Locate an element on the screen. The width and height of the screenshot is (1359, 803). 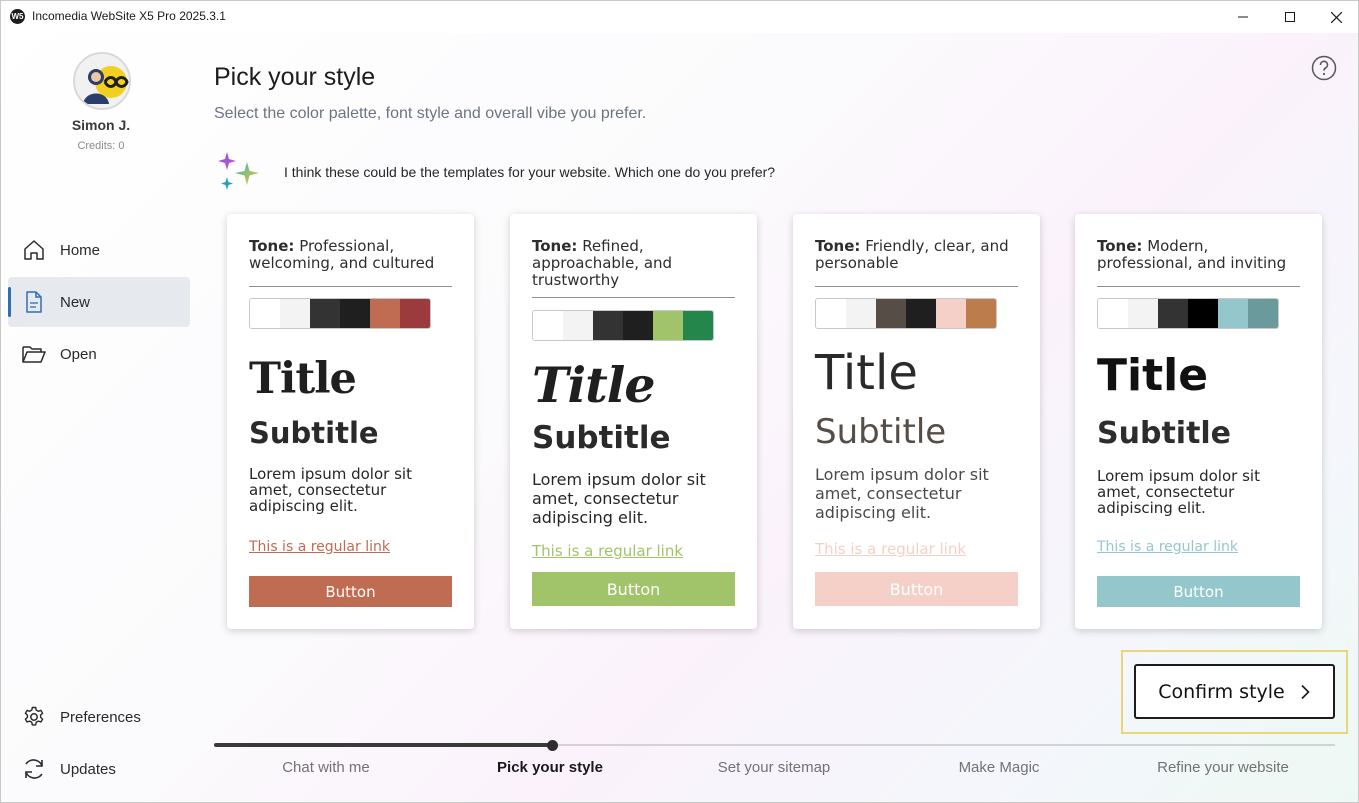
sidebar-item-label: Open is located at coordinates (78, 354).